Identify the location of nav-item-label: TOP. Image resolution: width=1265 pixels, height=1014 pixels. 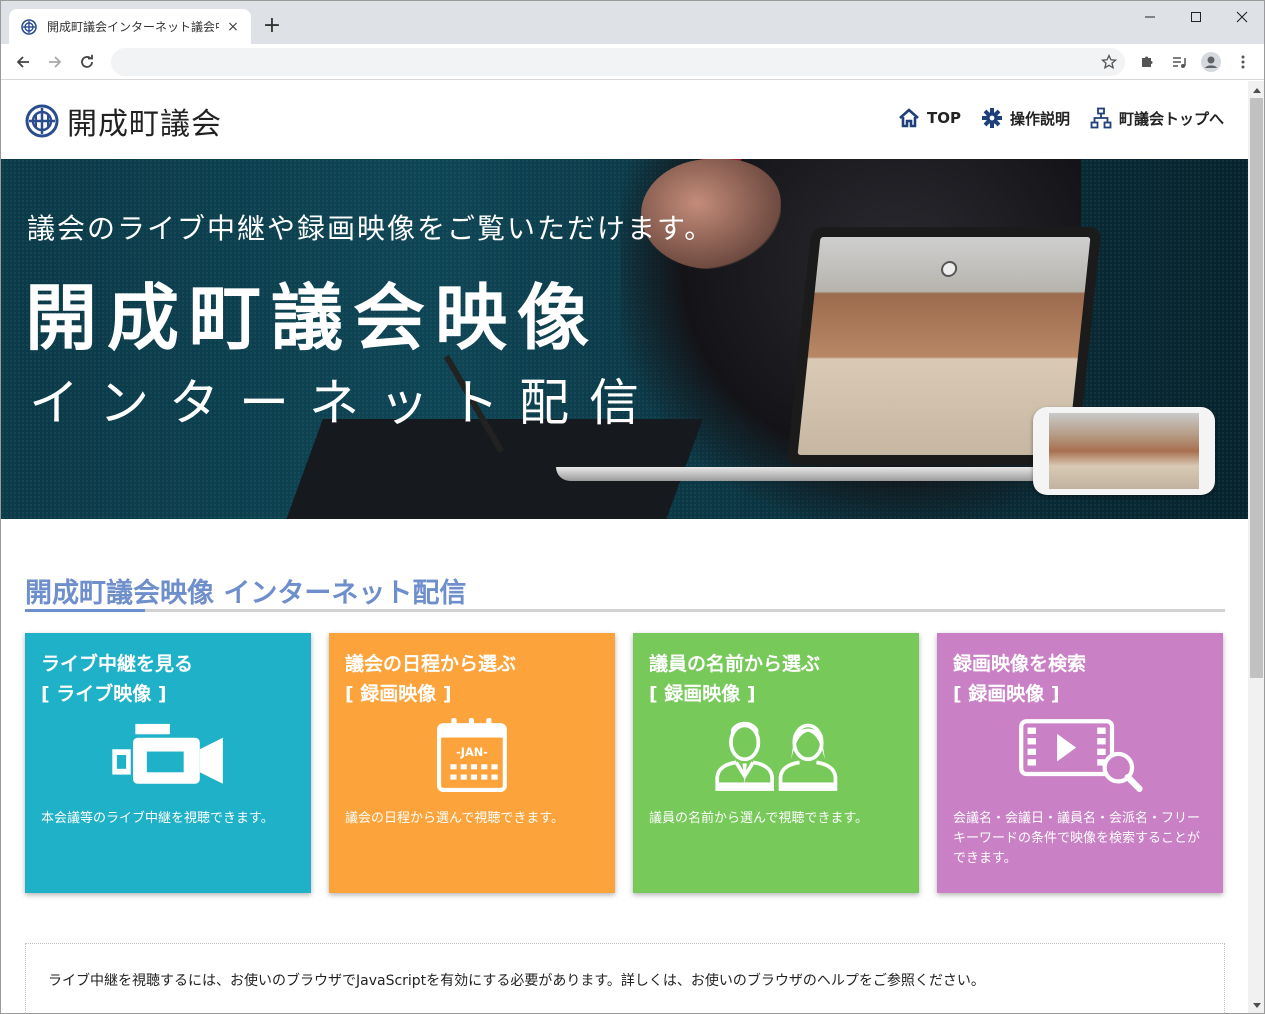
(943, 118).